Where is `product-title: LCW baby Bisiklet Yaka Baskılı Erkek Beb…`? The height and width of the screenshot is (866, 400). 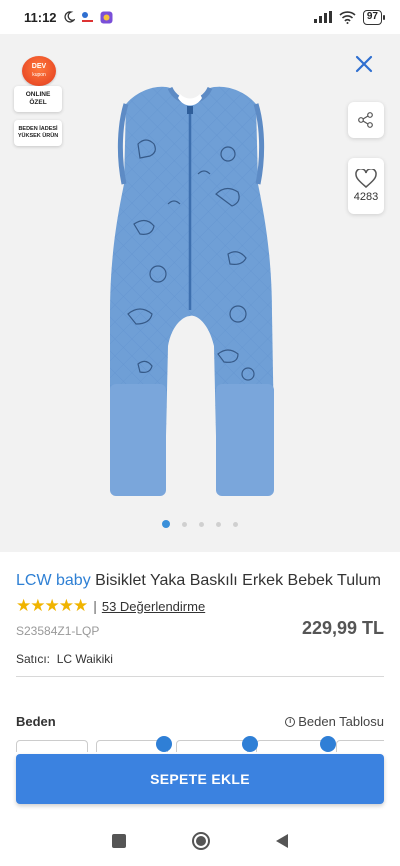 product-title: LCW baby Bisiklet Yaka Baskılı Erkek Beb… is located at coordinates (200, 581).